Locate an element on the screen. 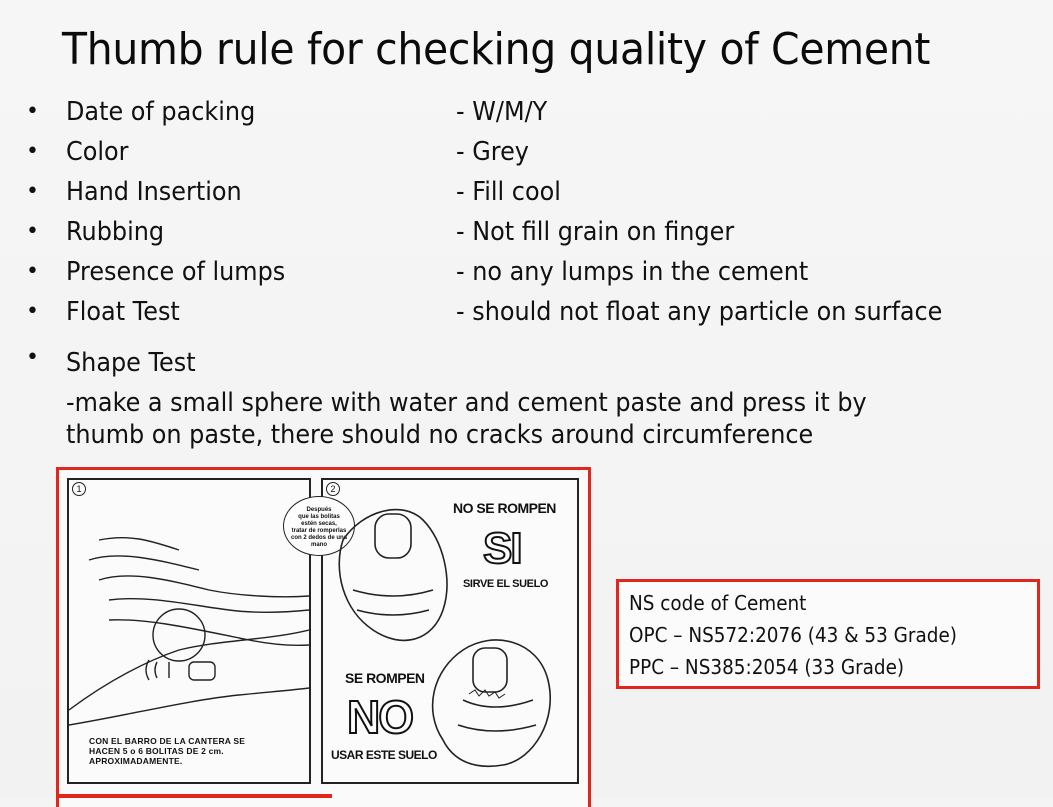  caption-line: CON EL BARRO DE LA CANTERA SE is located at coordinates (167, 741).